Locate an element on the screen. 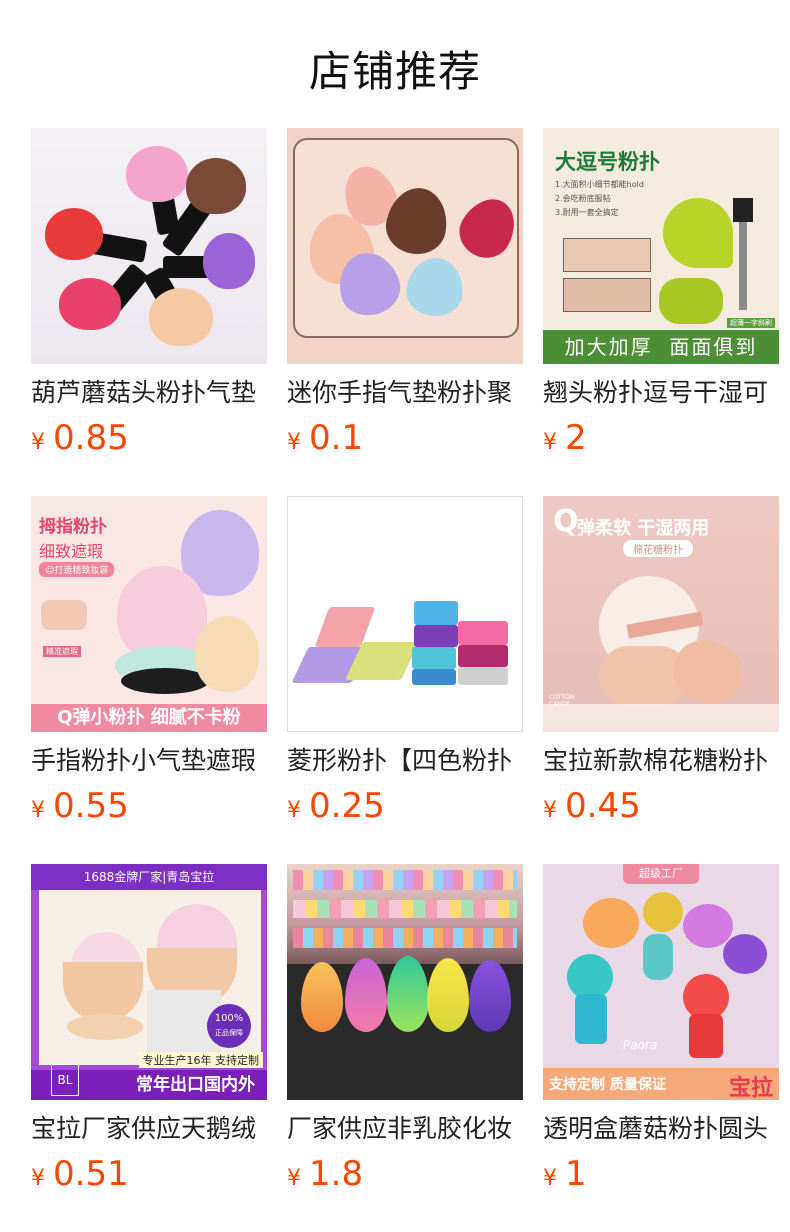  seal-text: 100% is located at coordinates (229, 1018).